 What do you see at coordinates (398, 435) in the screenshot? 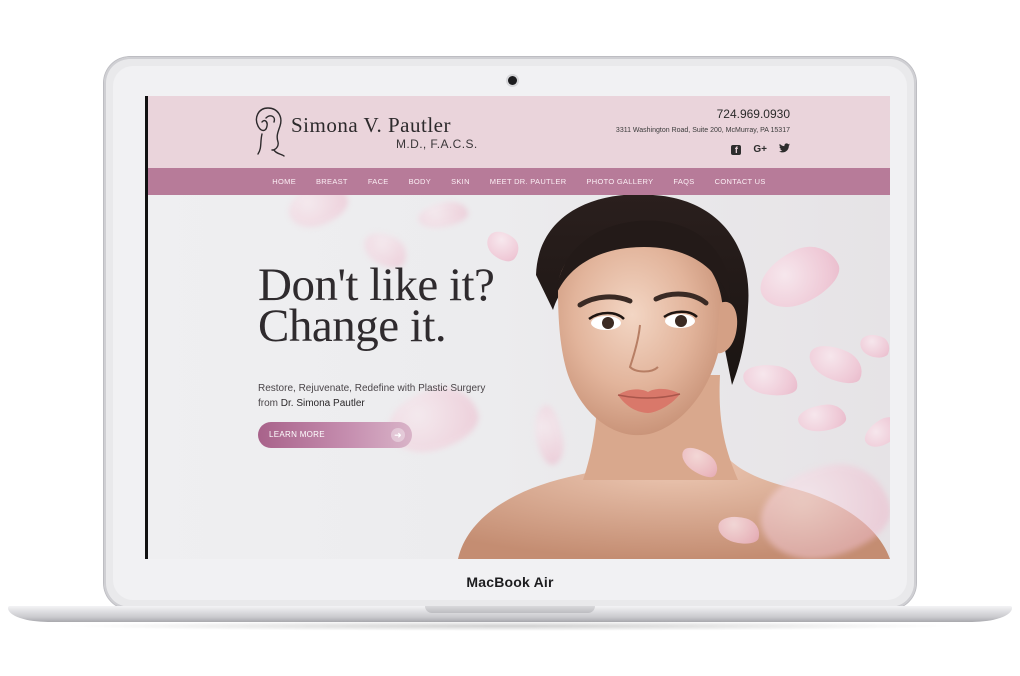
I see `arrow-right-icon: ➜` at bounding box center [398, 435].